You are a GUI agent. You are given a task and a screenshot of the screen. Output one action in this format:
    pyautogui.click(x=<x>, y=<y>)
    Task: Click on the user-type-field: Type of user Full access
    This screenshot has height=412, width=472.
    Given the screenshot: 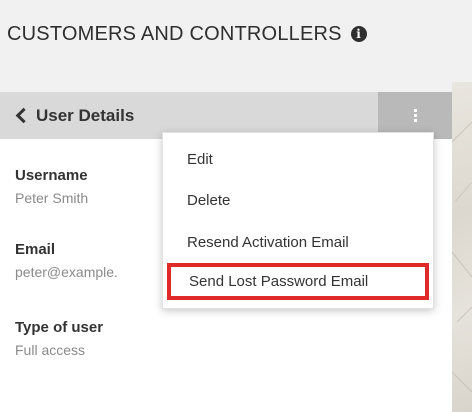 What is the action you would take?
    pyautogui.click(x=59, y=338)
    